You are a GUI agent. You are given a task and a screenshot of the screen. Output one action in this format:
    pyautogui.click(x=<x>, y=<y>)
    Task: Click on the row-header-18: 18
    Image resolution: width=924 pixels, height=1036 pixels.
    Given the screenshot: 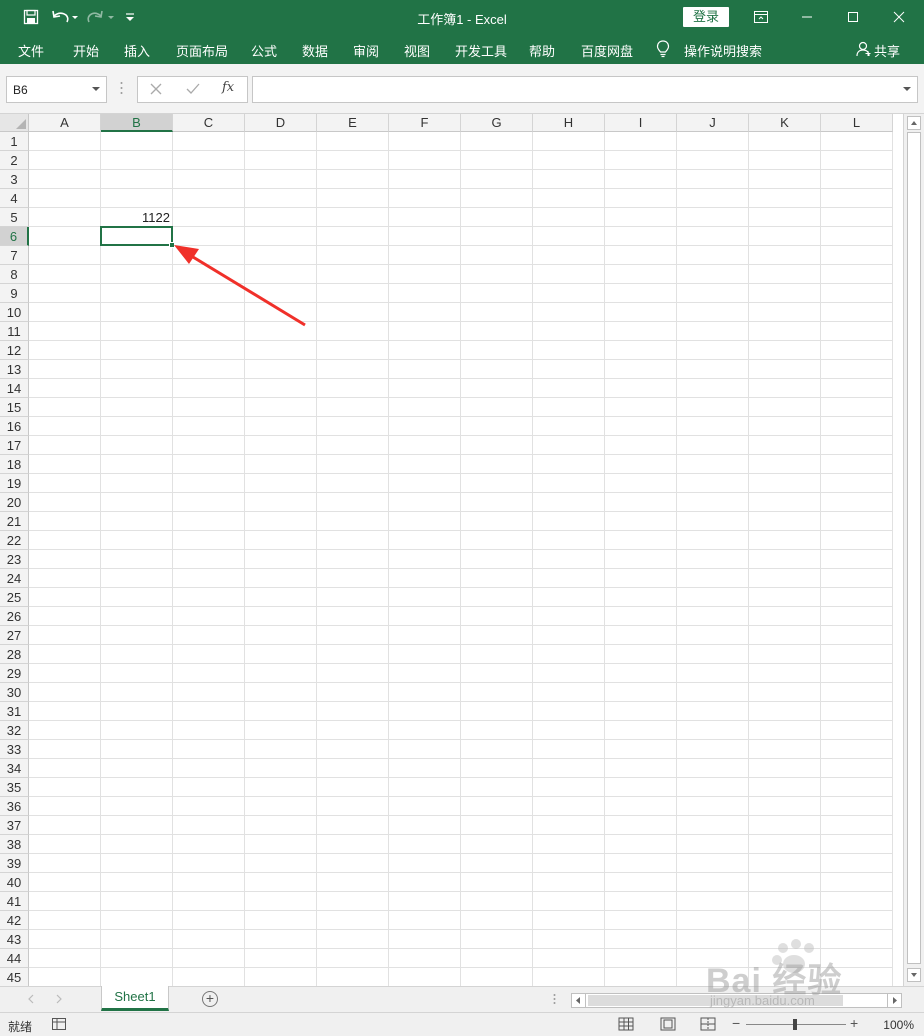 What is the action you would take?
    pyautogui.click(x=14, y=464)
    